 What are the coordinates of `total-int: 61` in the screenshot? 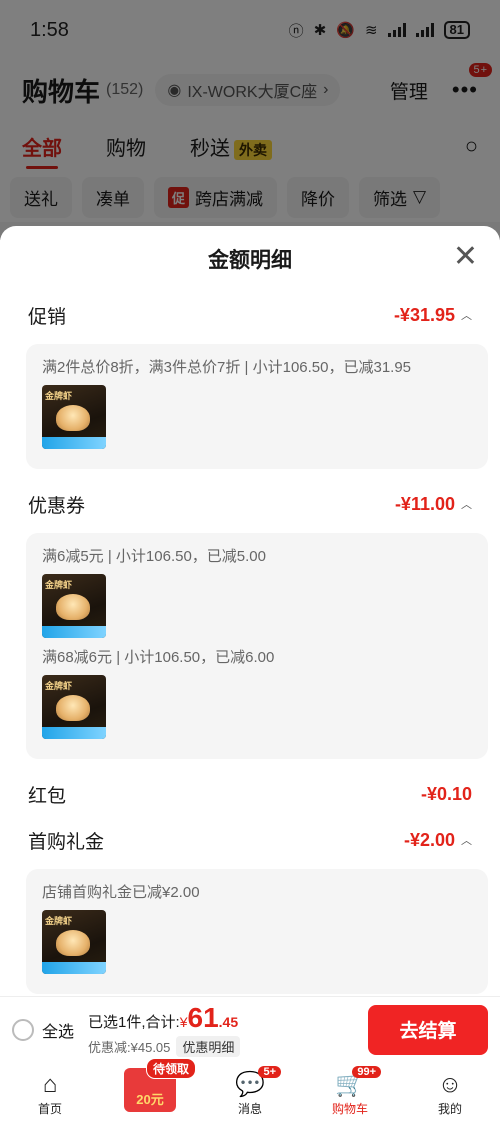 It's located at (203, 1017).